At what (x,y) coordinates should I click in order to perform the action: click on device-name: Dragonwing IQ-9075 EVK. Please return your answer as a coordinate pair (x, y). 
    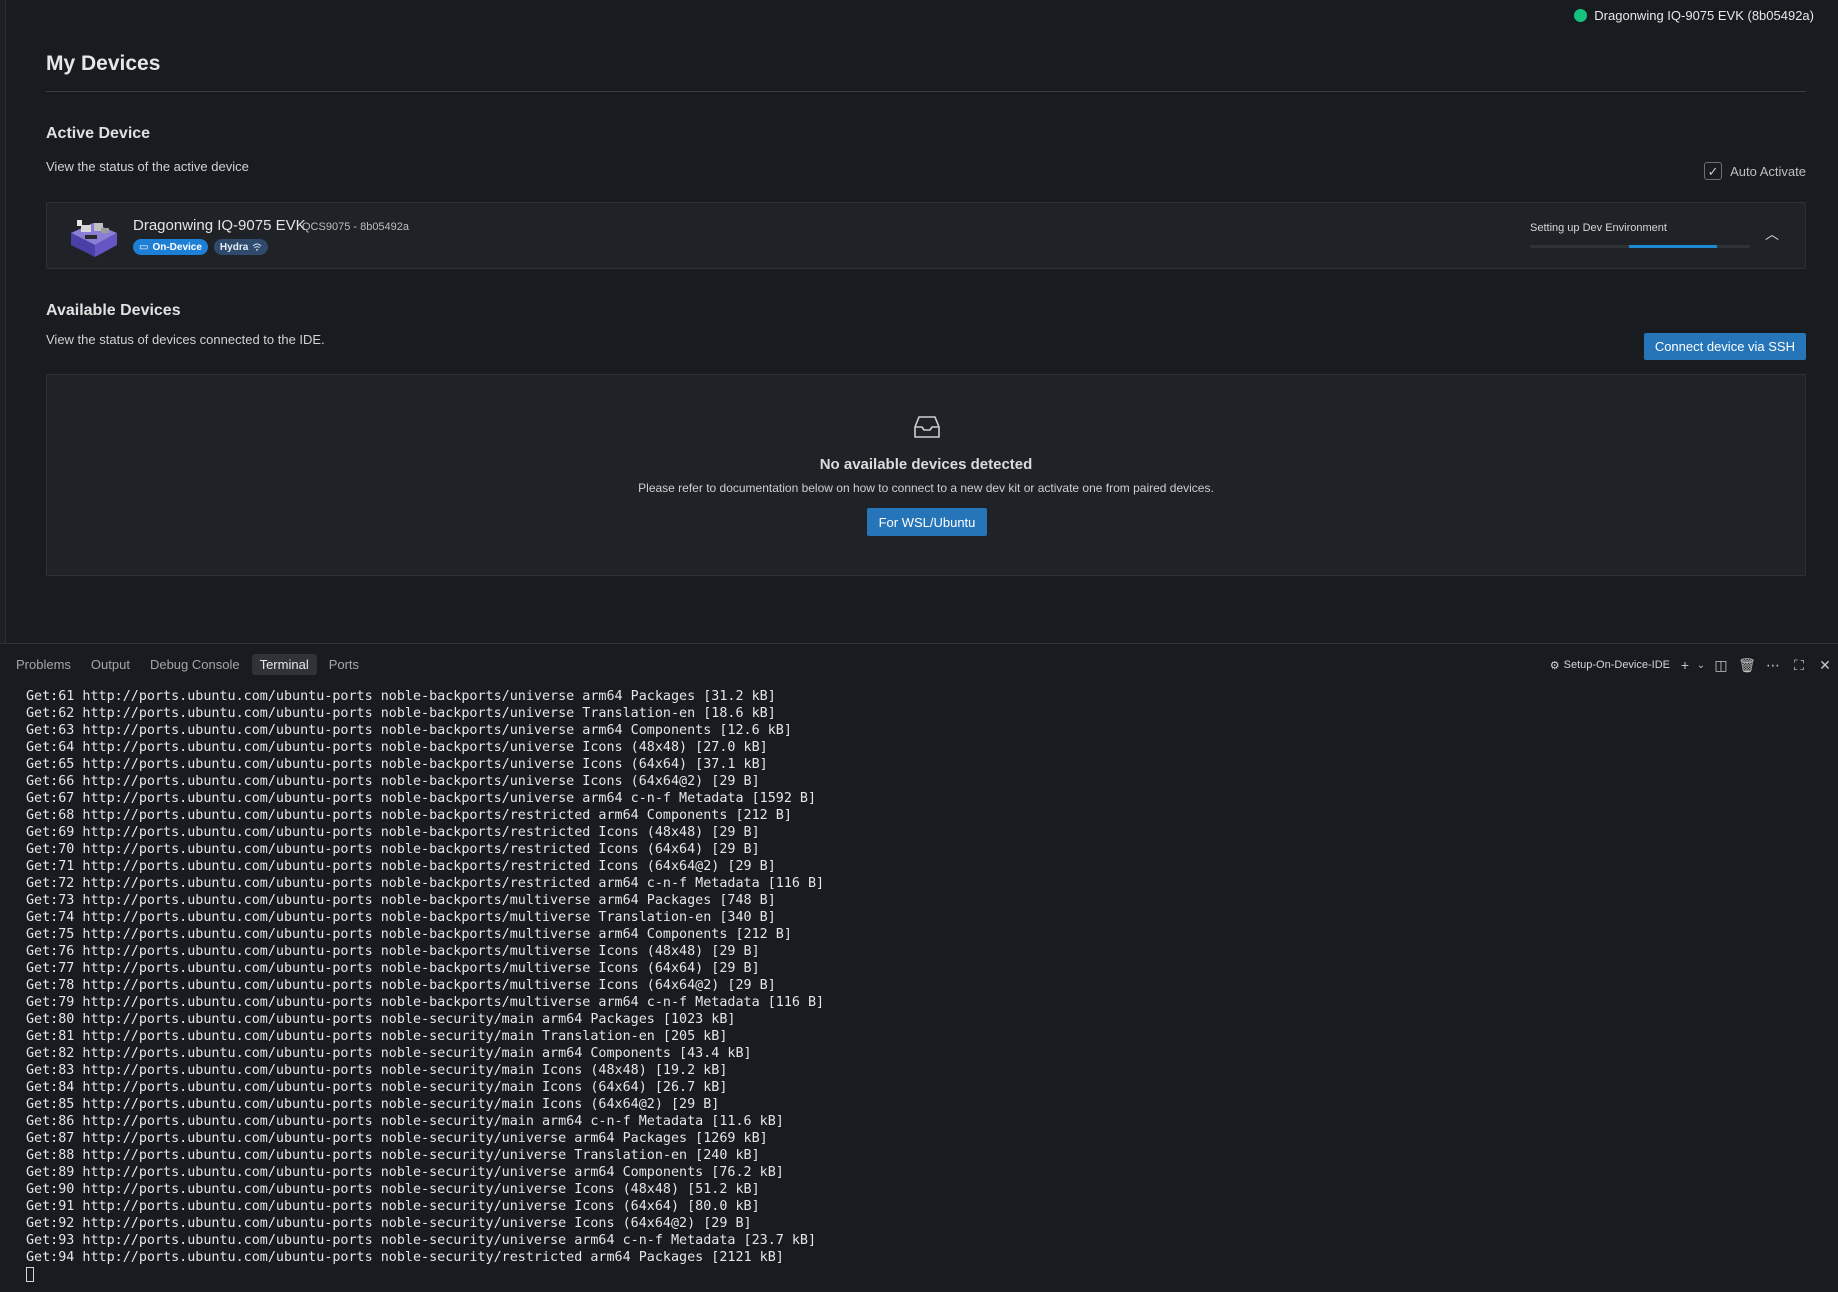
    Looking at the image, I should click on (219, 225).